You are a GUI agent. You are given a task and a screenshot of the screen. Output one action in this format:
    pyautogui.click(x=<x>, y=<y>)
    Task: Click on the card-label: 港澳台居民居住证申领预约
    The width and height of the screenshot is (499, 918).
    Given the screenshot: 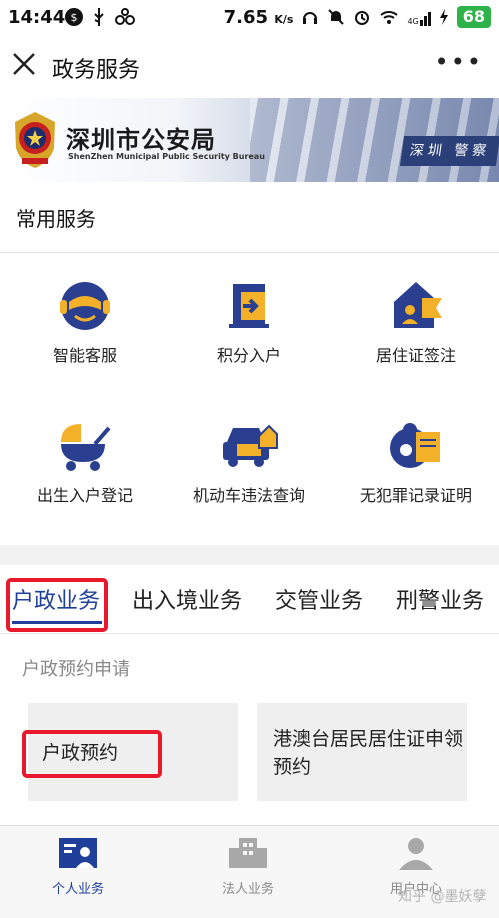 What is the action you would take?
    pyautogui.click(x=368, y=753)
    